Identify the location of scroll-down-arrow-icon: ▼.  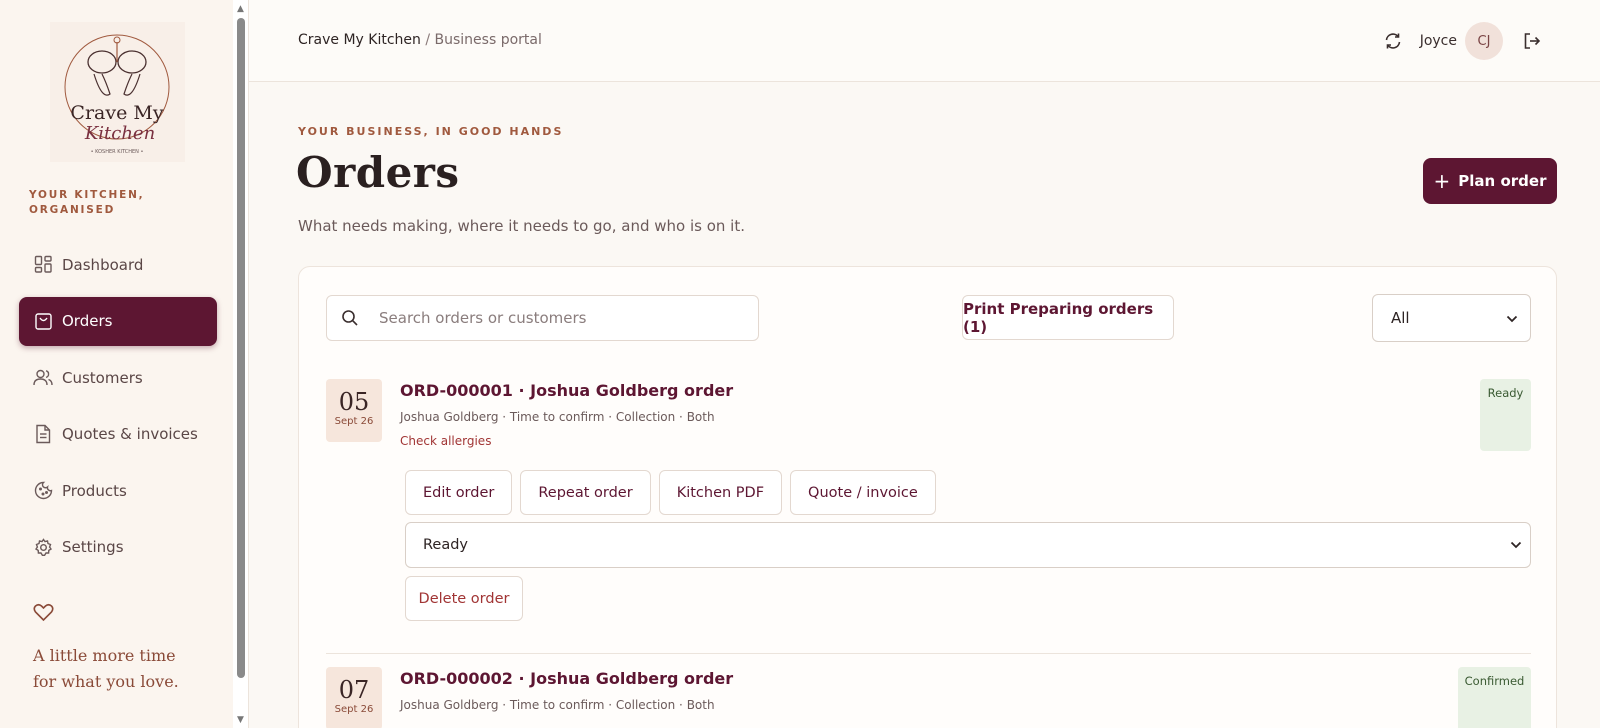
(240, 720).